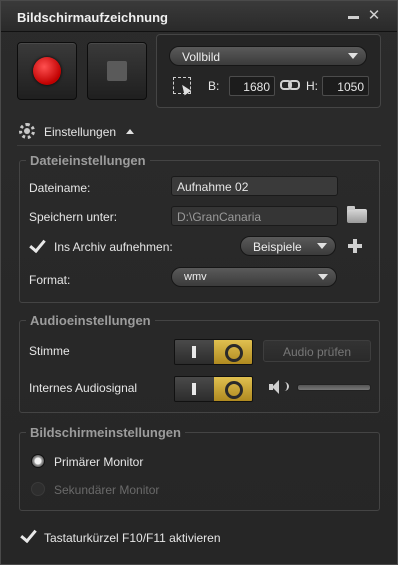 The height and width of the screenshot is (565, 398). Describe the element at coordinates (80, 132) in the screenshot. I see `settings-label: Einstellungen` at that location.